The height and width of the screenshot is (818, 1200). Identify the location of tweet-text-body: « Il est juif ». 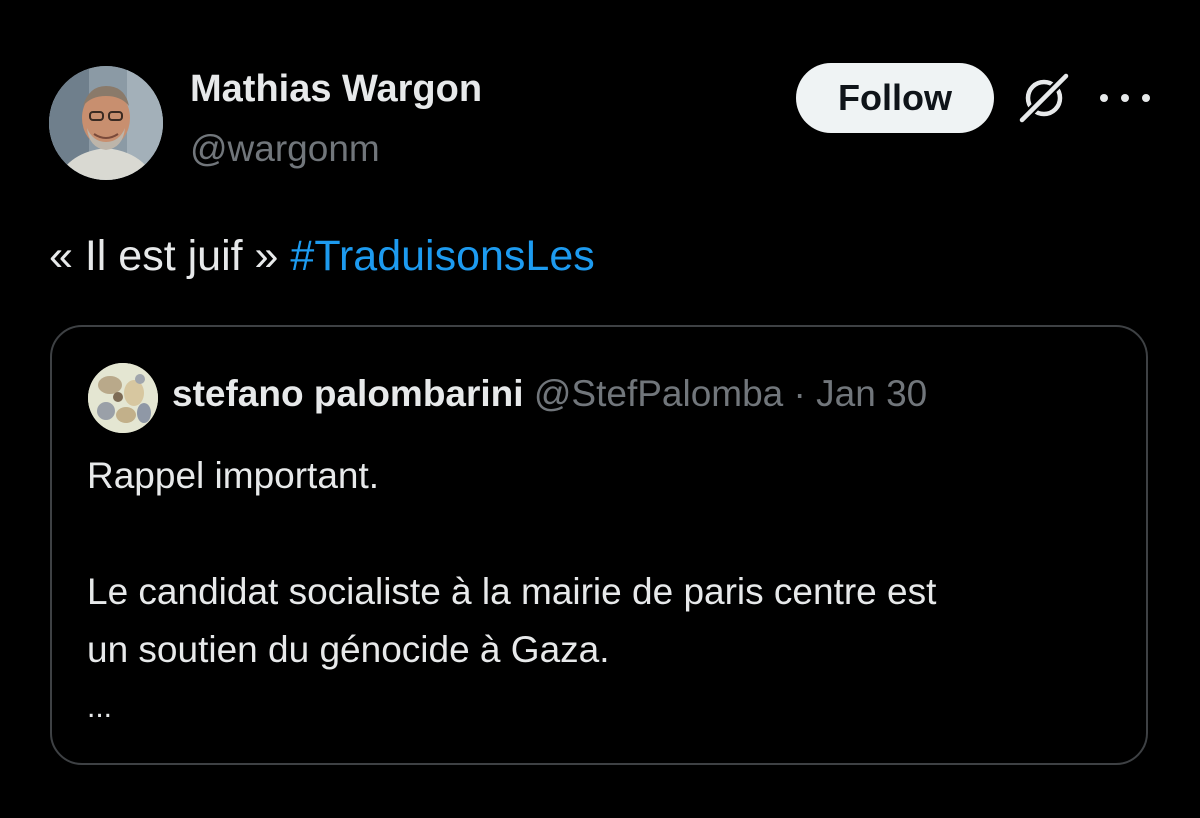
(170, 256).